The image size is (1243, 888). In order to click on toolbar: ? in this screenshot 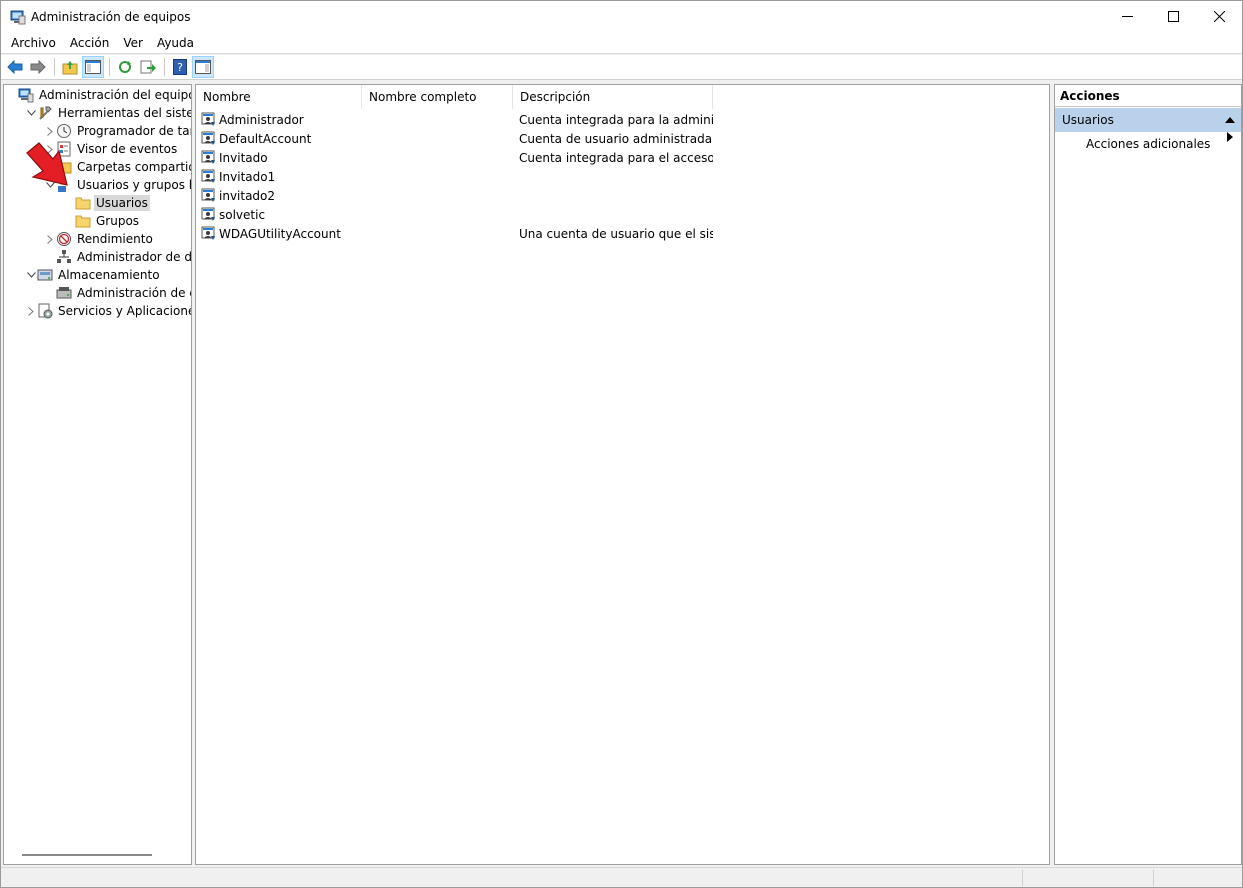, I will do `click(621, 67)`.